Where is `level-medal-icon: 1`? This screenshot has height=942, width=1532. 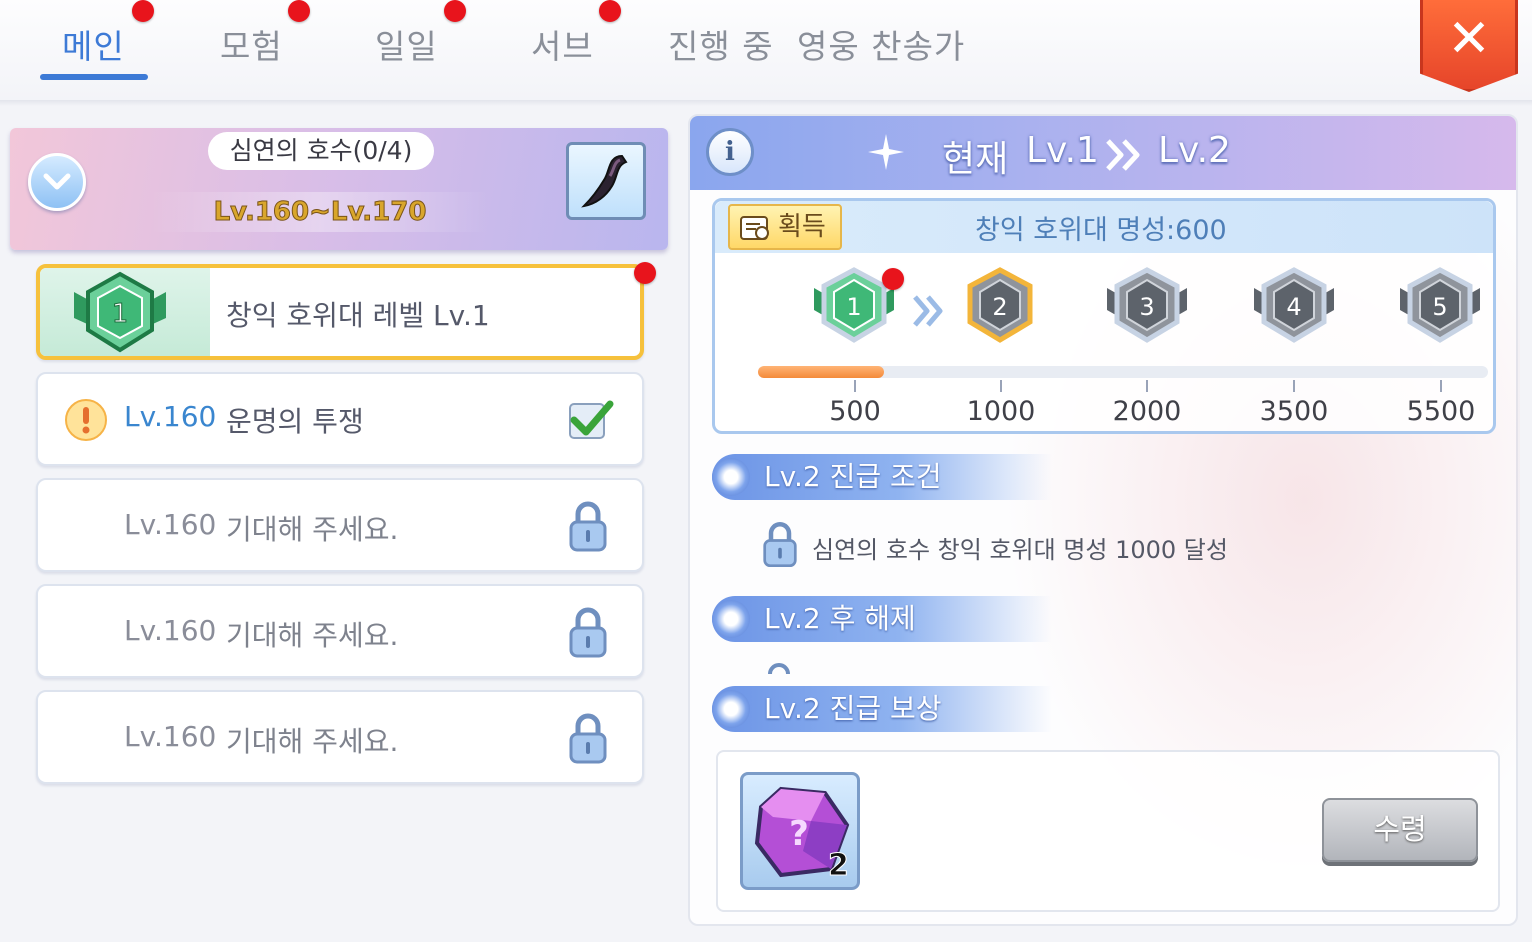
level-medal-icon: 1 is located at coordinates (120, 312).